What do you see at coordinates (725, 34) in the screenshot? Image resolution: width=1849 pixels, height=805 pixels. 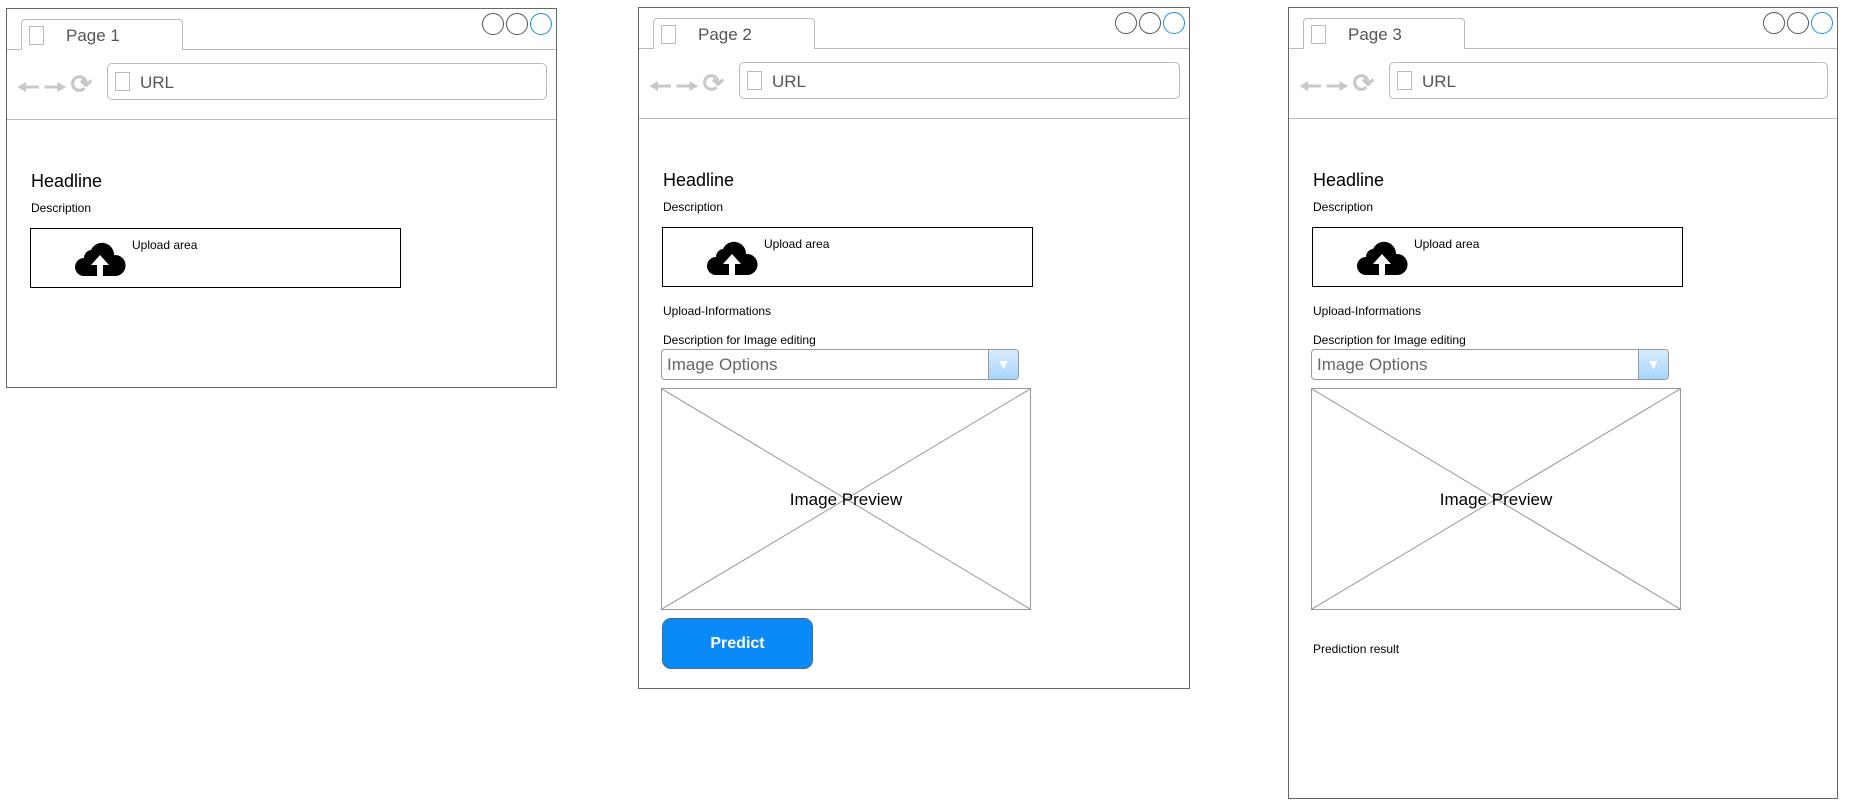 I see `tab-label: Page 2` at bounding box center [725, 34].